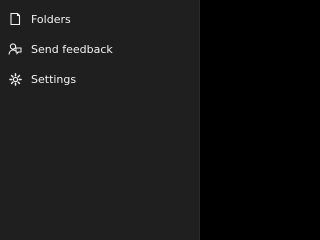  Describe the element at coordinates (100, 79) in the screenshot. I see `menu-item-settings: Settings` at that location.